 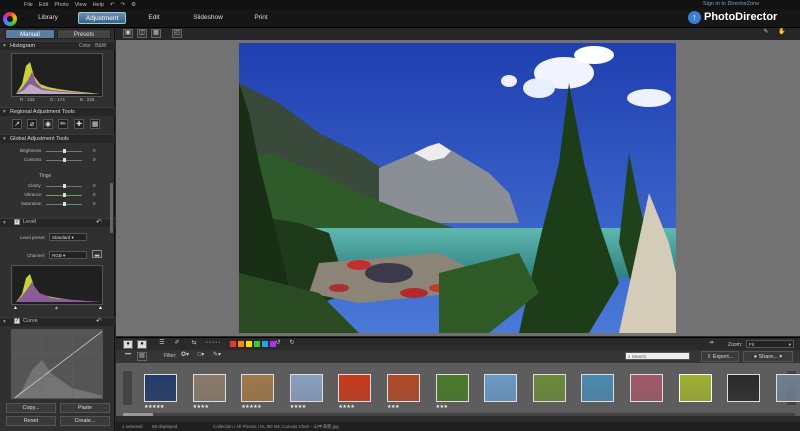 I want to click on rotate-ccw-icon: ↺, so click(x=278, y=344).